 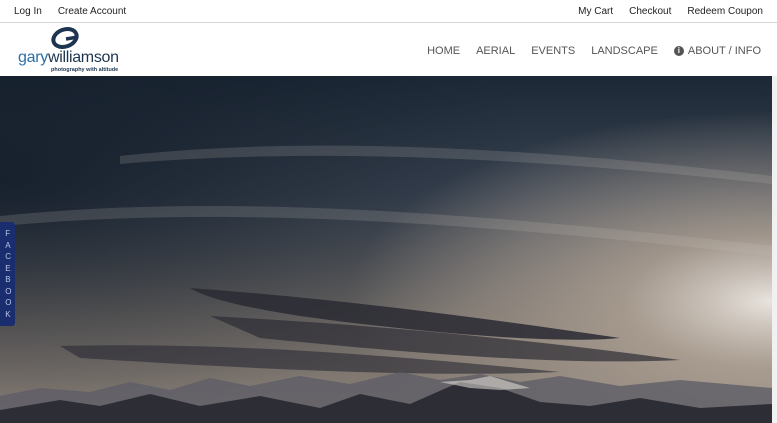 I want to click on create-account-link: Create Account, so click(x=92, y=11).